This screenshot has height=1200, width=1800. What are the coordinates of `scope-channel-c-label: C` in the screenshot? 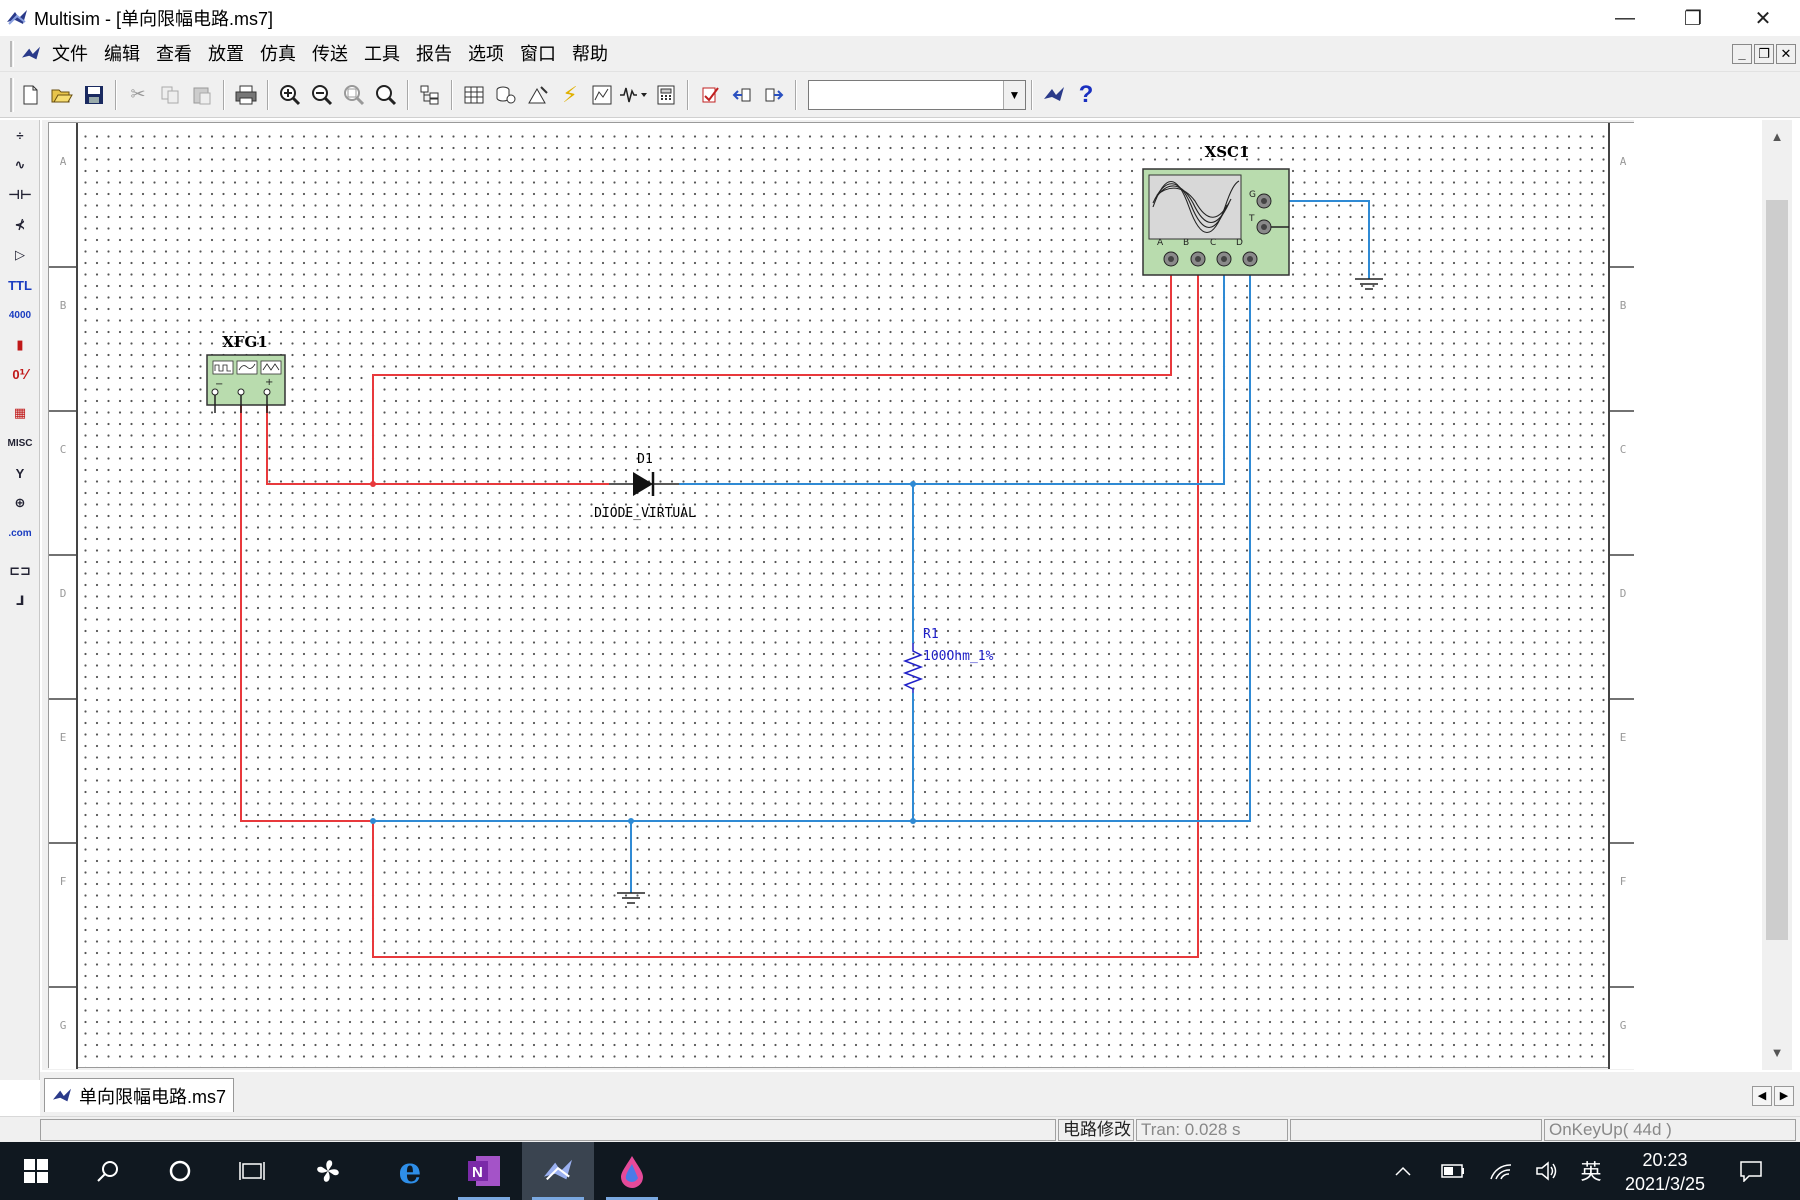 It's located at (1213, 243).